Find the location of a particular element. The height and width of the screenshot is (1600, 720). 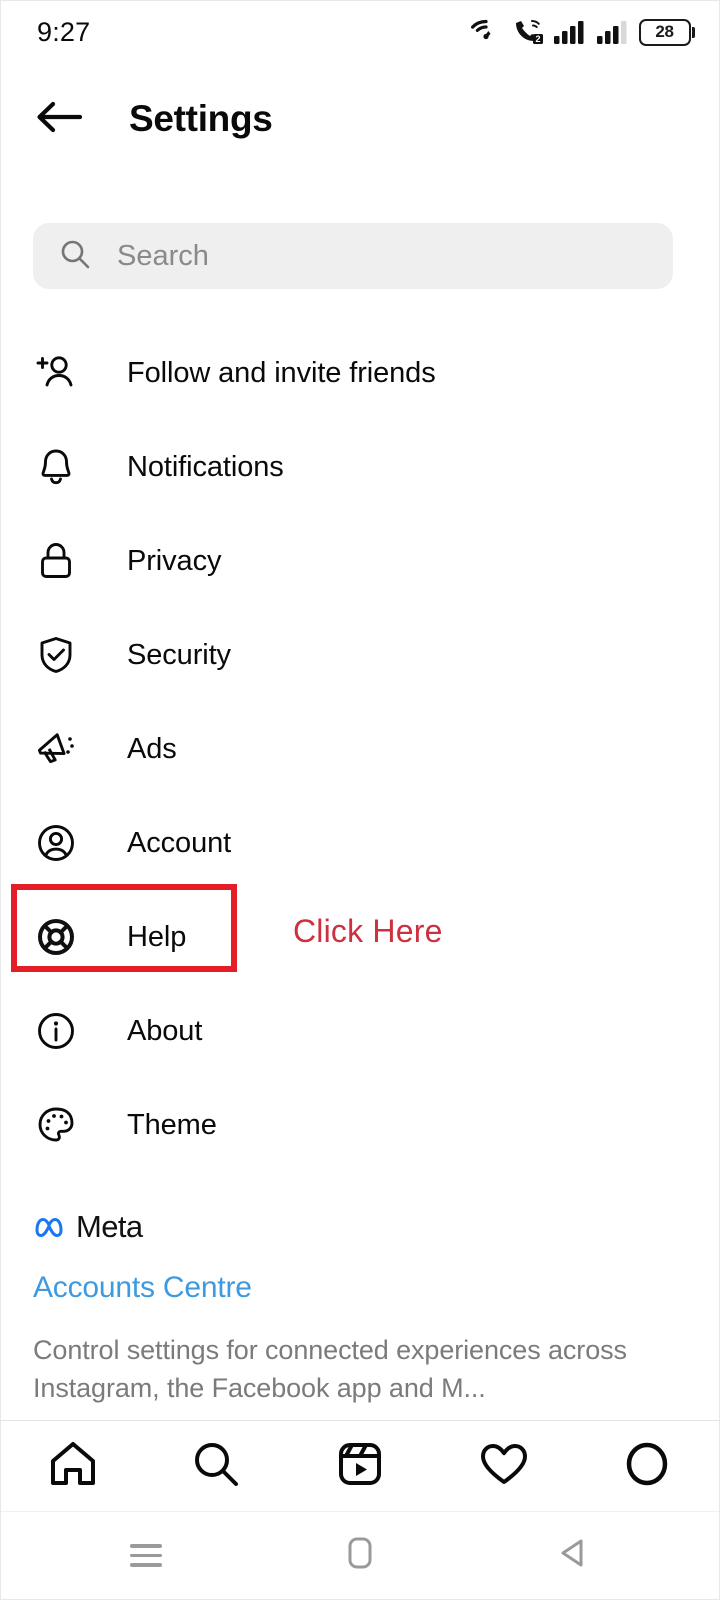

click-here-callout: Click Here is located at coordinates (368, 931).